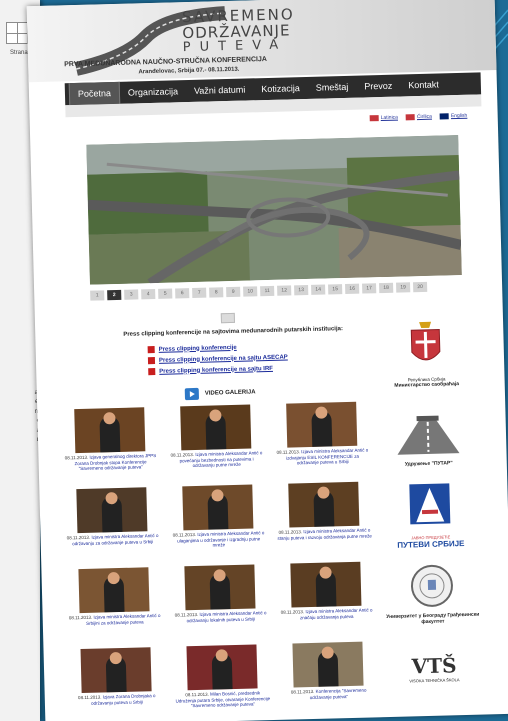 The height and width of the screenshot is (721, 508). What do you see at coordinates (284, 290) in the screenshot?
I see `pager-page: 12` at bounding box center [284, 290].